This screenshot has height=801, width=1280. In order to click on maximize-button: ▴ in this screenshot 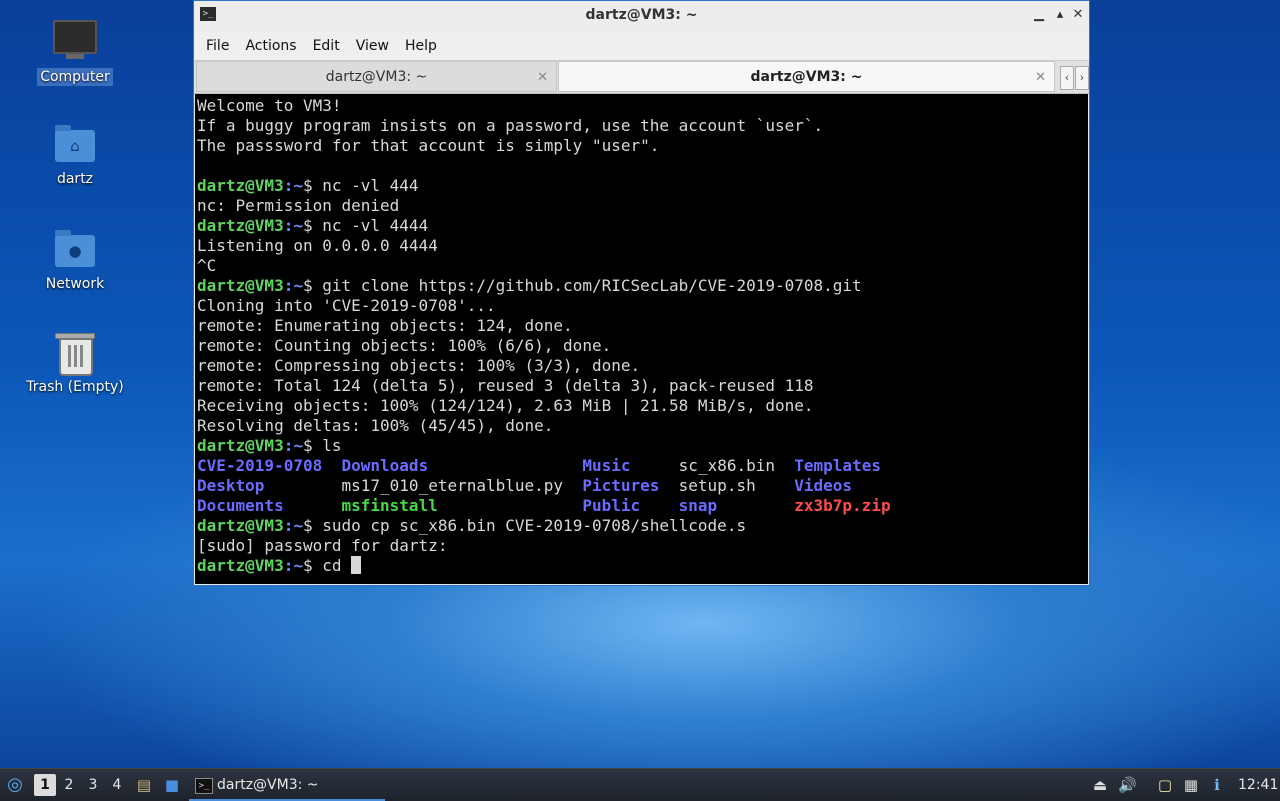, I will do `click(1060, 15)`.